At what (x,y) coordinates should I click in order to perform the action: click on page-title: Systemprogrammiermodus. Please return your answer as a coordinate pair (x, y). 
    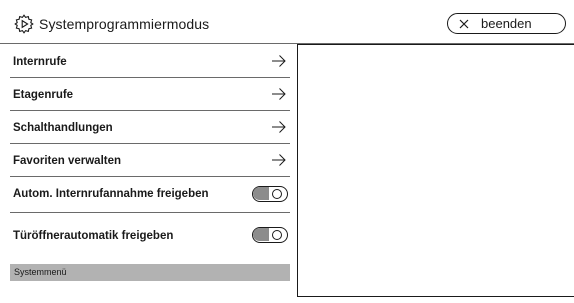
    Looking at the image, I should click on (124, 24).